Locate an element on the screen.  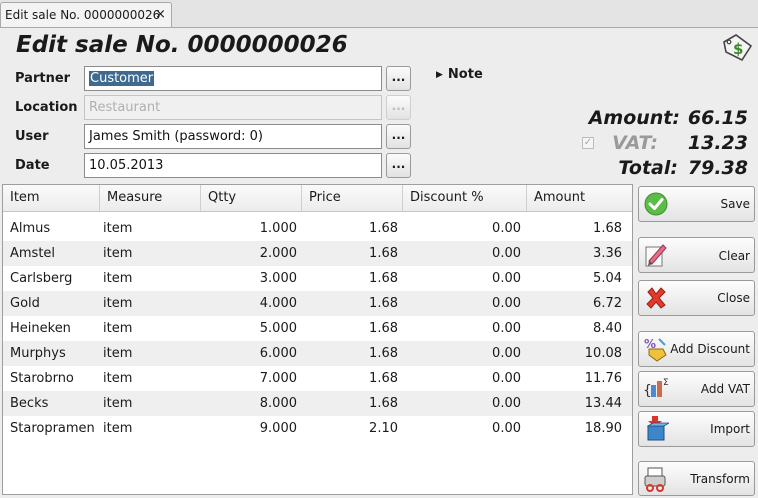
close-button: Close is located at coordinates (696, 298).